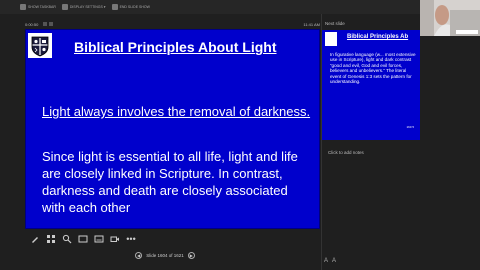 This screenshot has height=270, width=480. I want to click on restart-timer-icon, so click(51, 24).